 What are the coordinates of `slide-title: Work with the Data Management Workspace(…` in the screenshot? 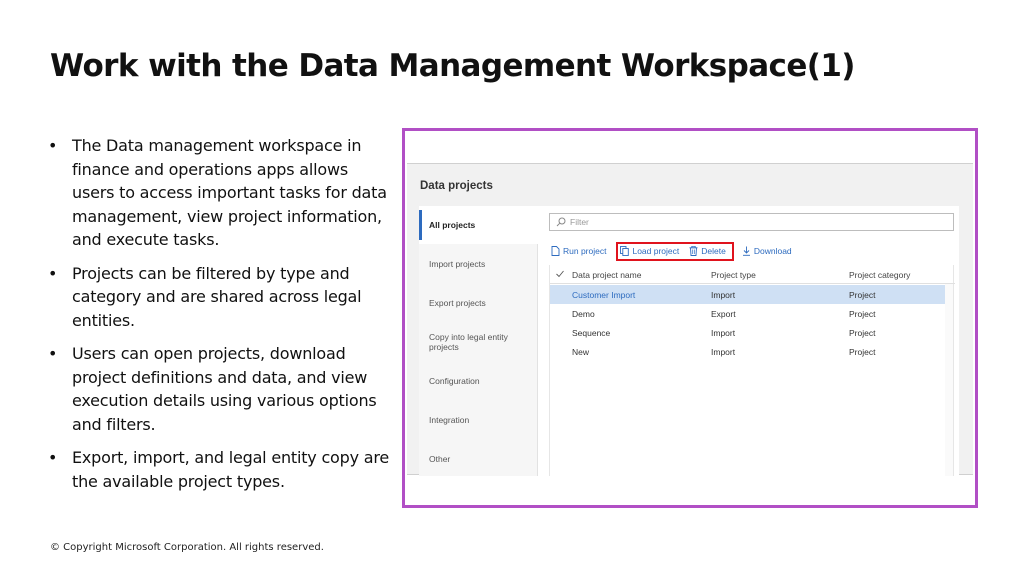 It's located at (452, 66).